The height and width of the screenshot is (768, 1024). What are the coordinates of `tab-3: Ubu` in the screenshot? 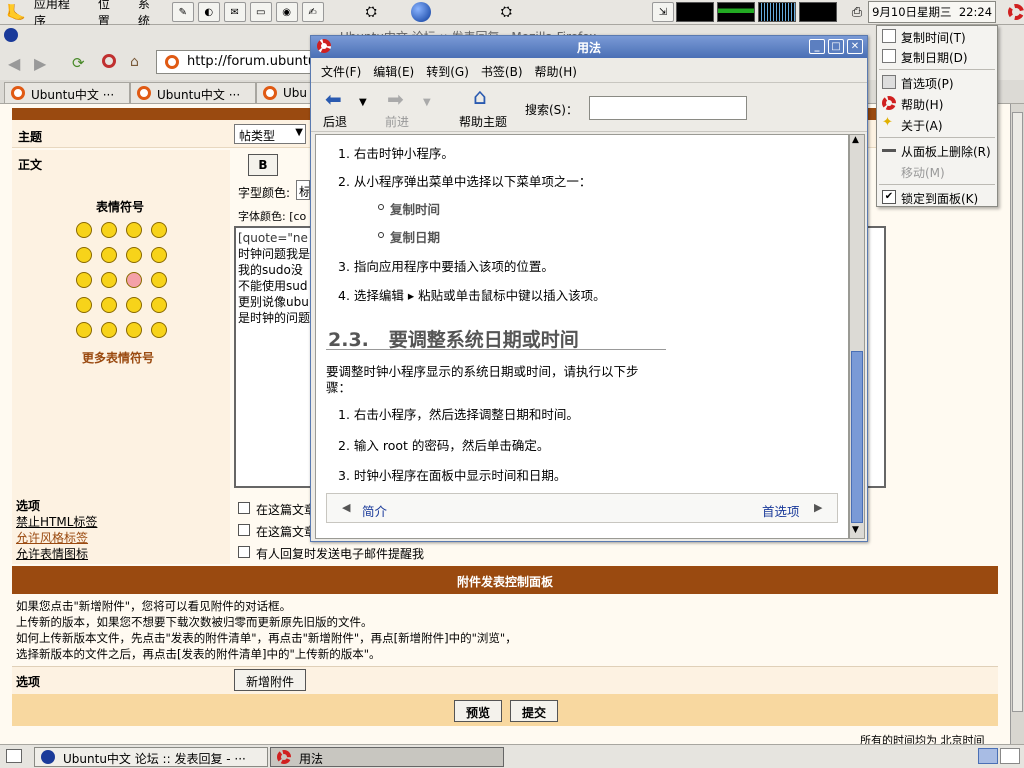 It's located at (286, 93).